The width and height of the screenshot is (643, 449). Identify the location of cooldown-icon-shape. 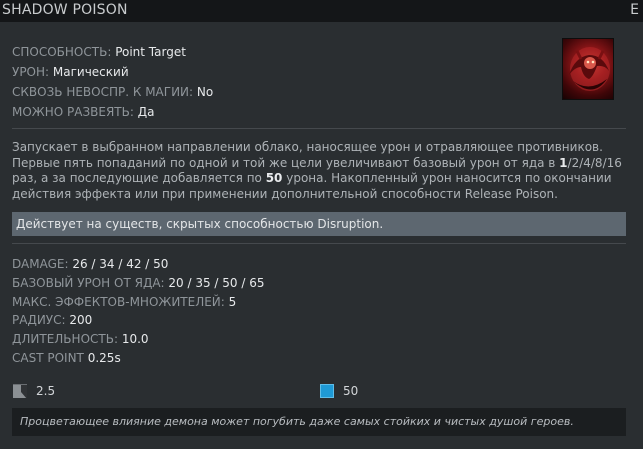
(20, 391).